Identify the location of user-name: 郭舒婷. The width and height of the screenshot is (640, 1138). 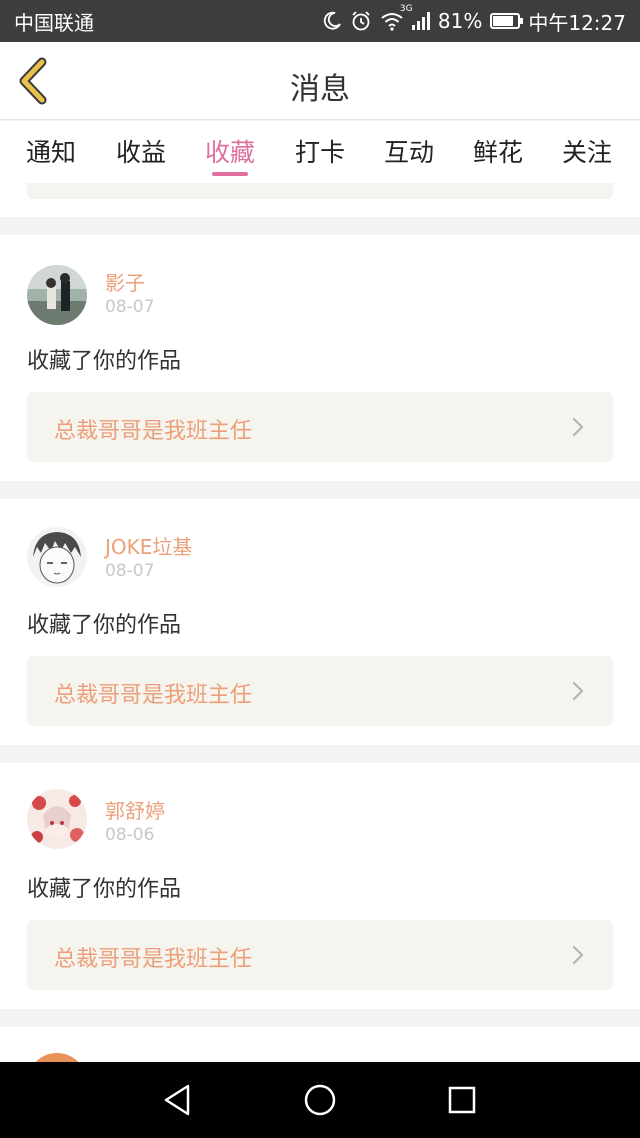
(135, 809).